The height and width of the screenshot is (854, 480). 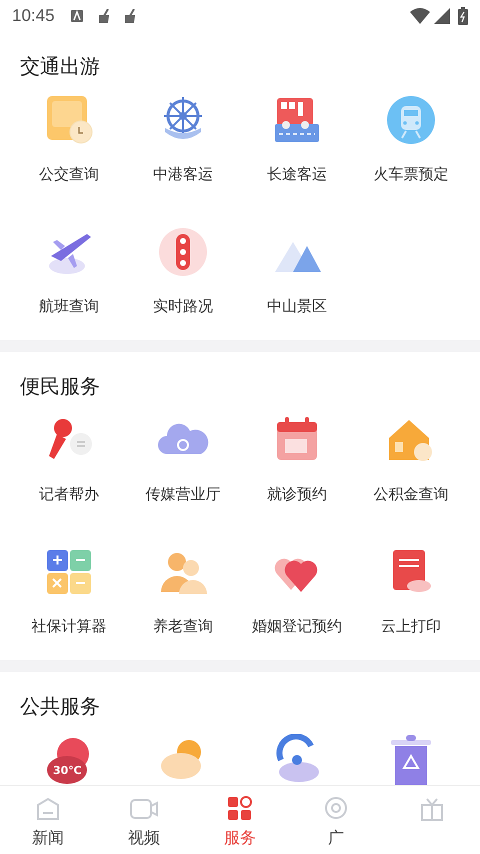 I want to click on nav-tab: 新闻, so click(x=48, y=820).